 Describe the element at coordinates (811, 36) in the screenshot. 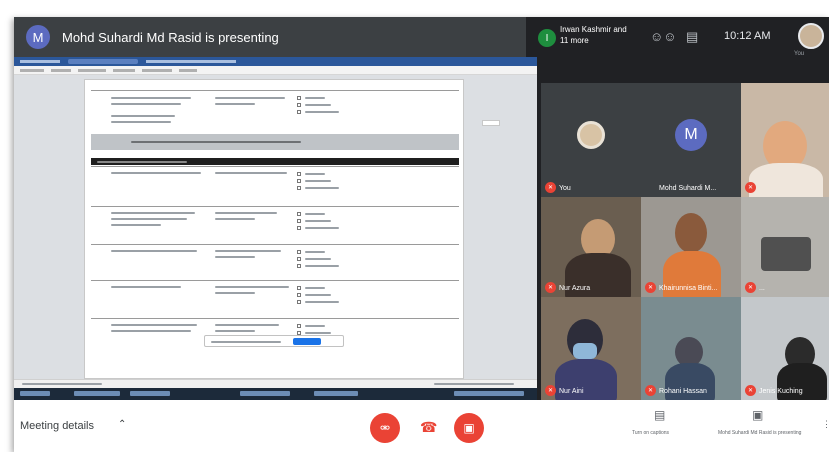

I see `self-avatar` at that location.